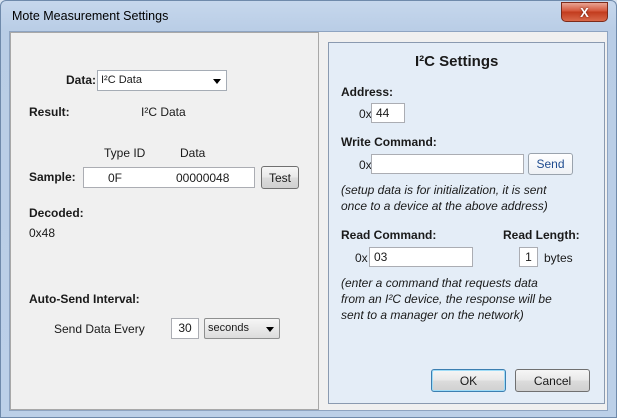  What do you see at coordinates (193, 153) in the screenshot?
I see `data-header: Data` at bounding box center [193, 153].